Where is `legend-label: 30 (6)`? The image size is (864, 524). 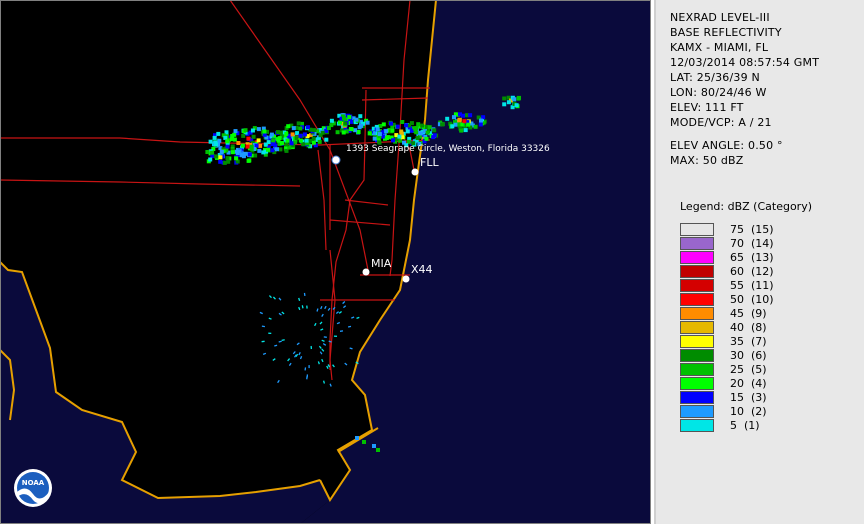
legend-label: 30 (6) is located at coordinates (748, 355).